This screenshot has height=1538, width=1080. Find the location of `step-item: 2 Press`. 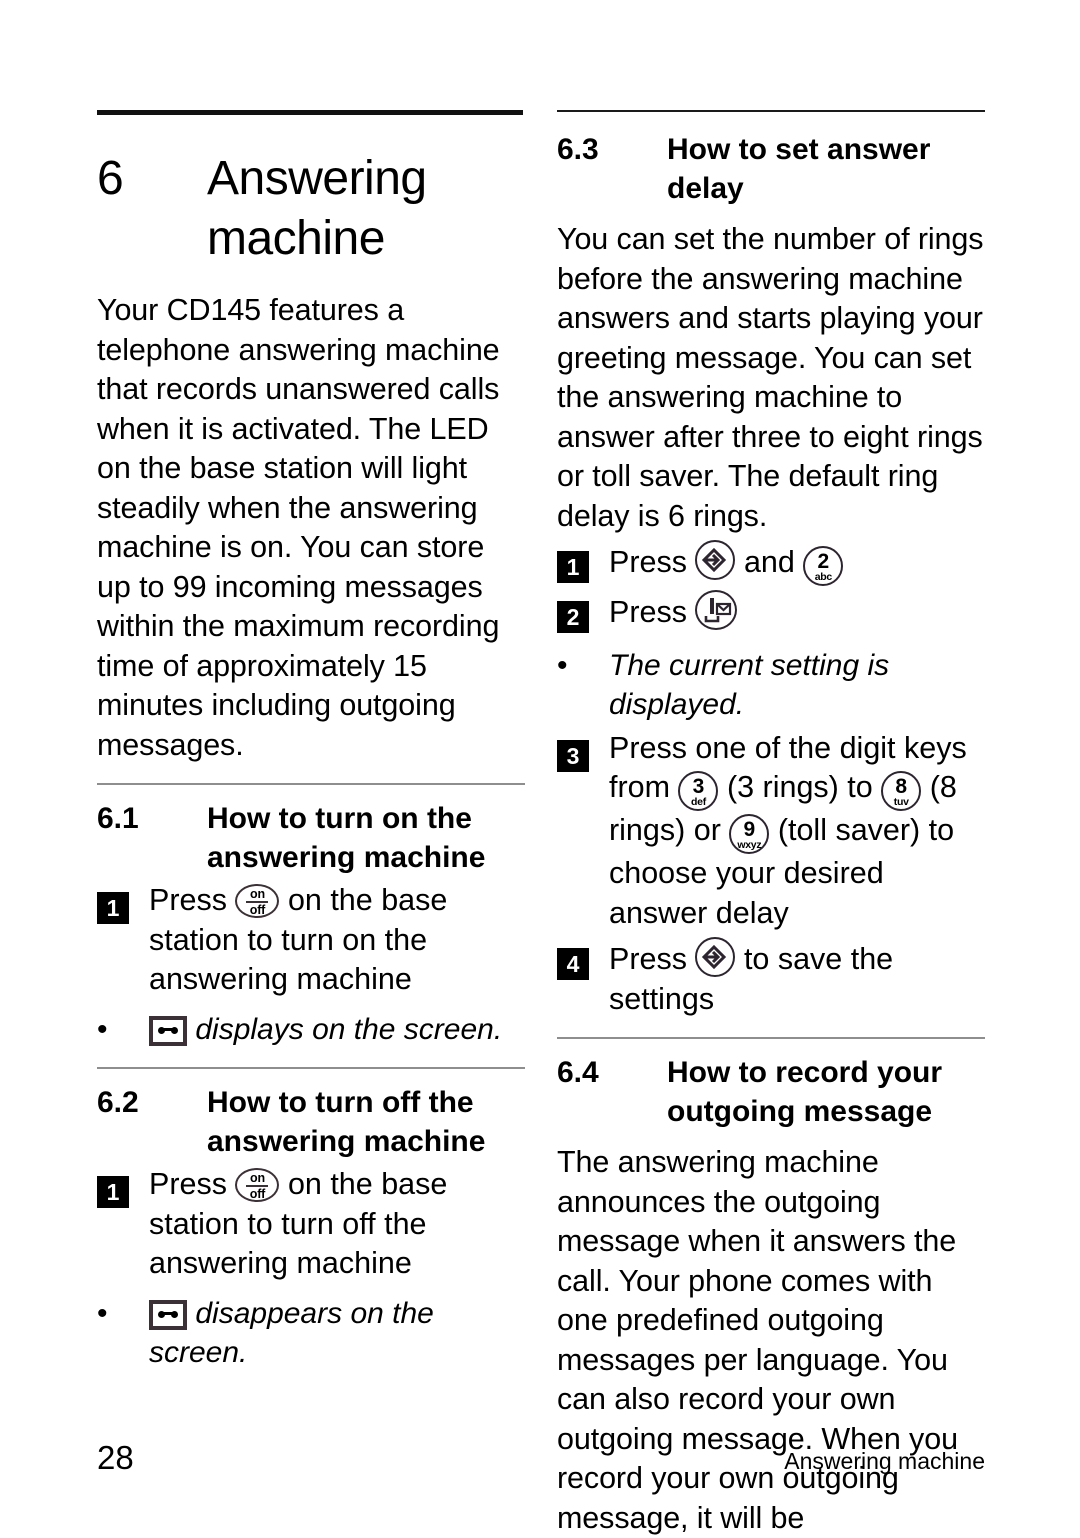

step-item: 2 Press is located at coordinates (771, 613).